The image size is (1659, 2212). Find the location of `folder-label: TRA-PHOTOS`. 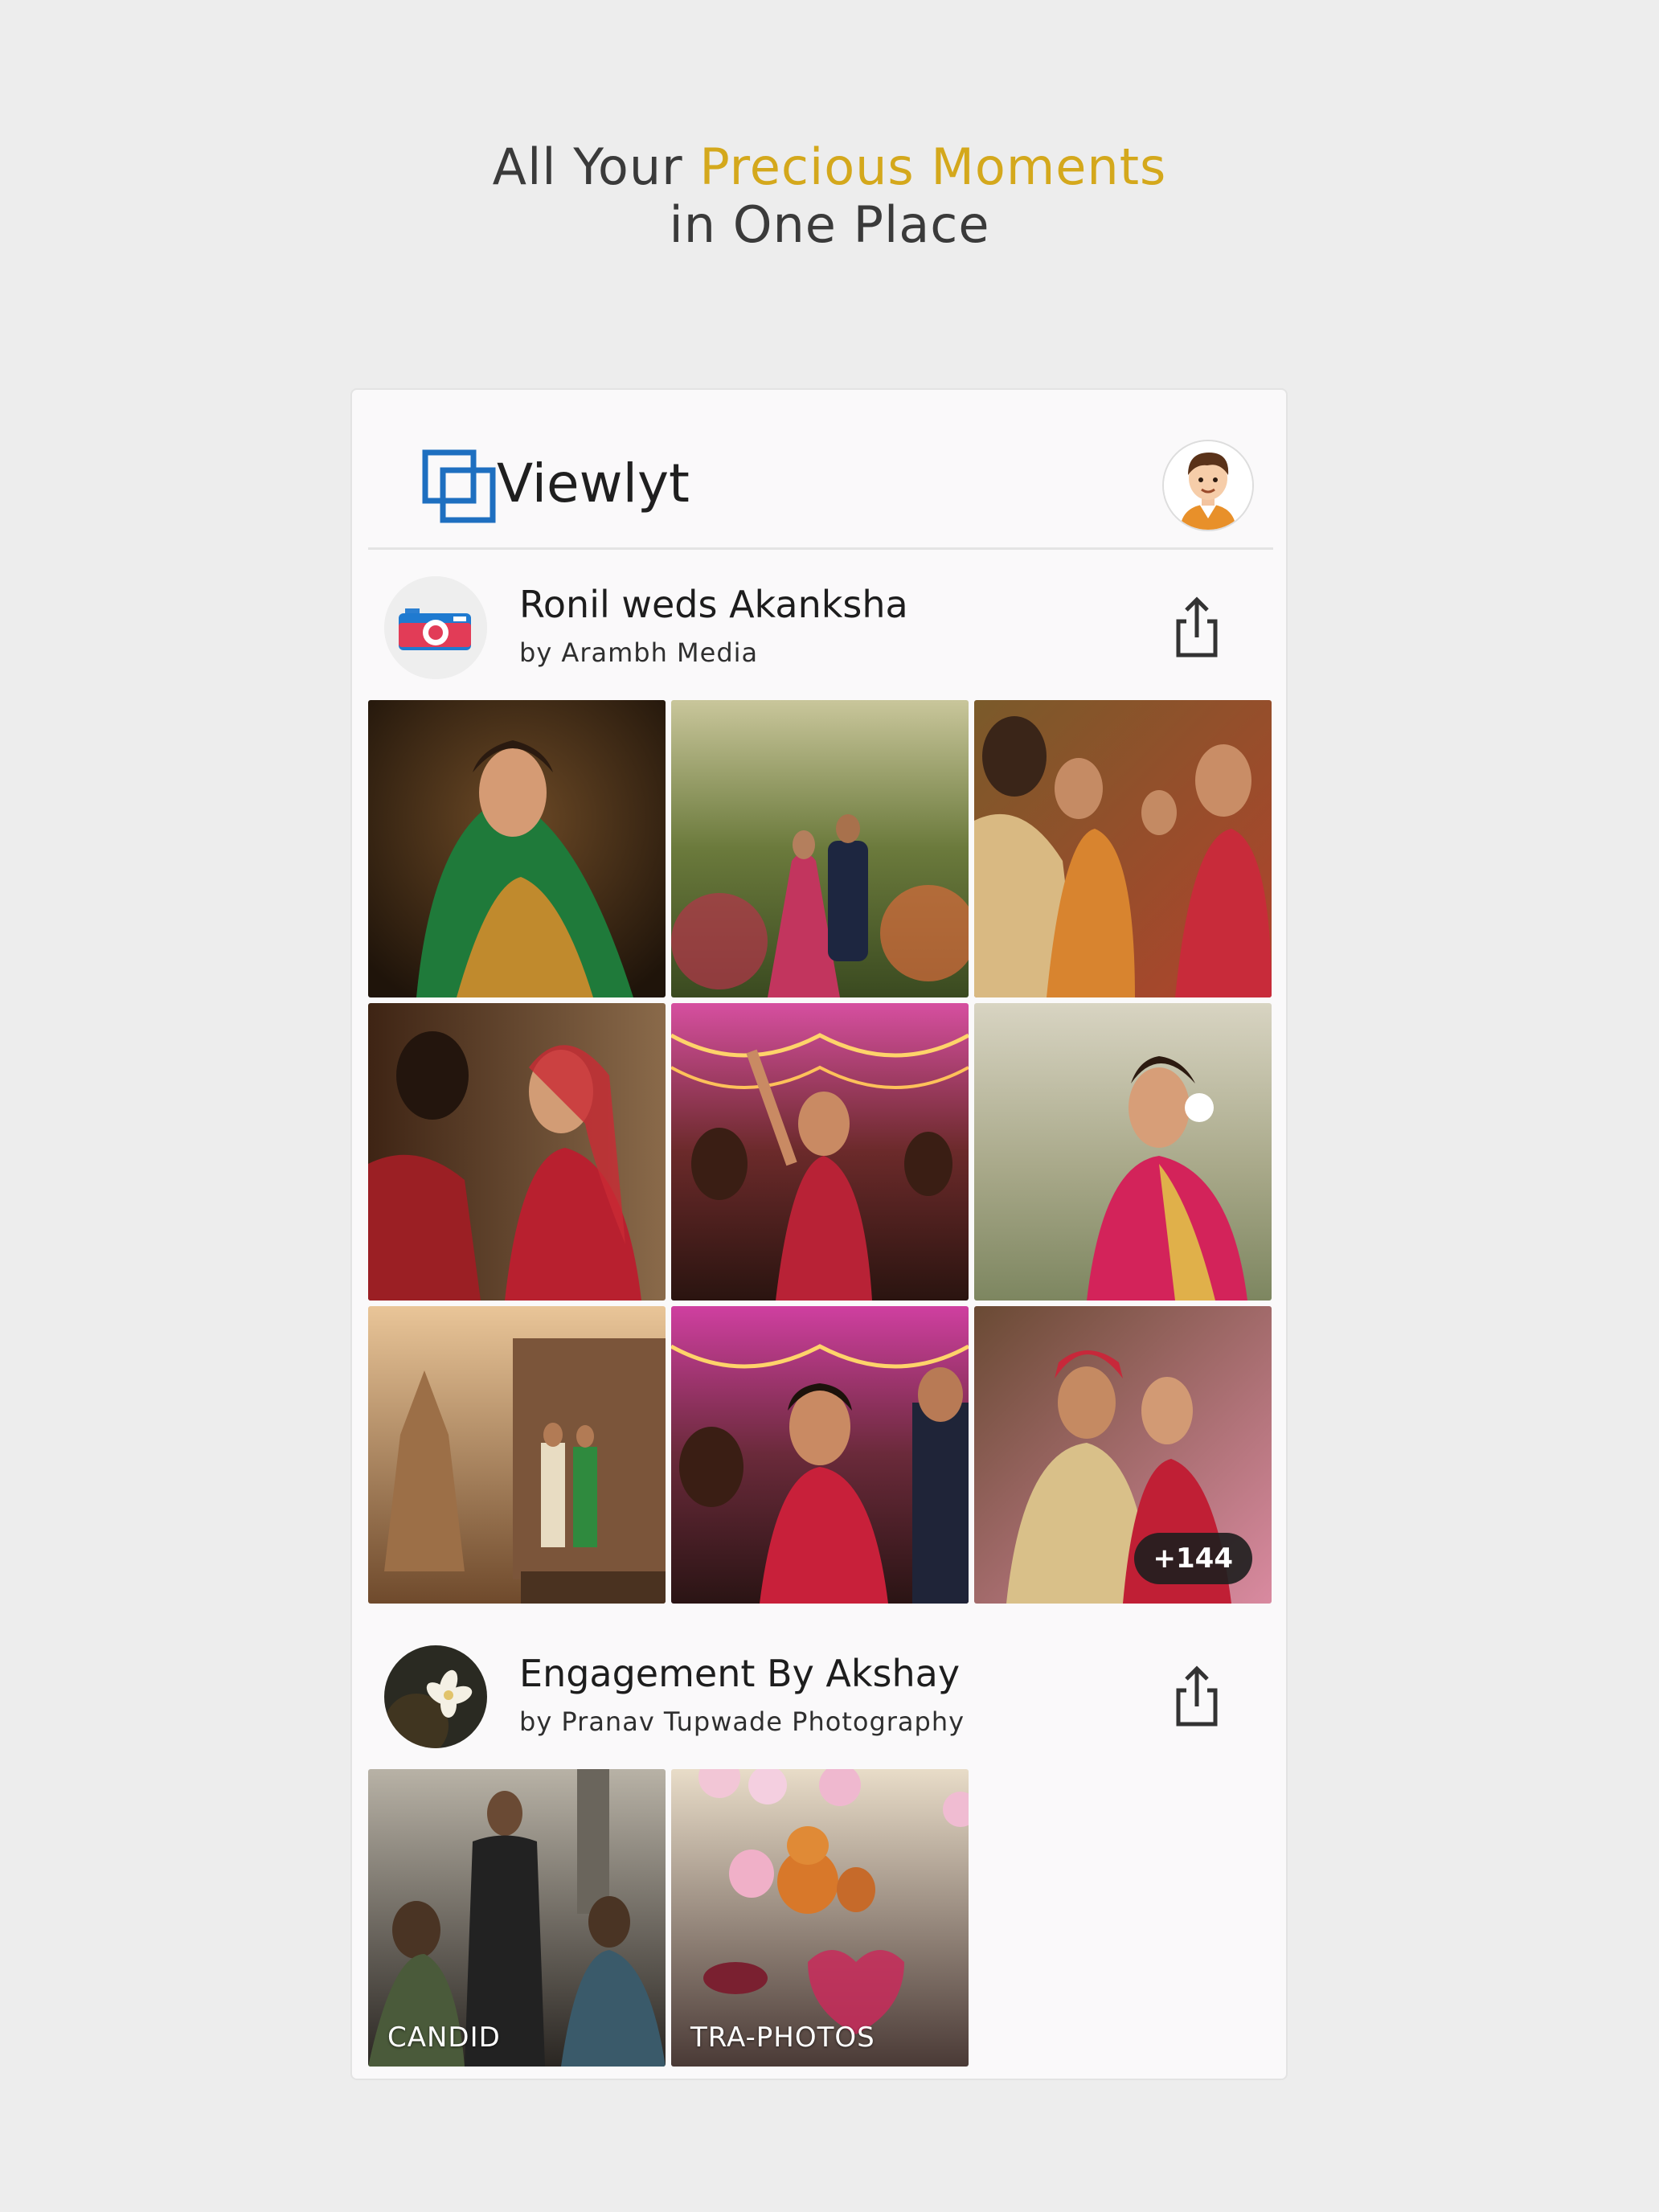

folder-label: TRA-PHOTOS is located at coordinates (782, 2038).